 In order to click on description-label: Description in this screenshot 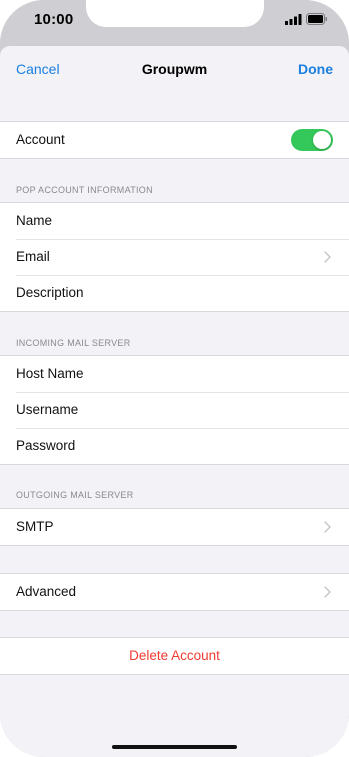, I will do `click(50, 292)`.